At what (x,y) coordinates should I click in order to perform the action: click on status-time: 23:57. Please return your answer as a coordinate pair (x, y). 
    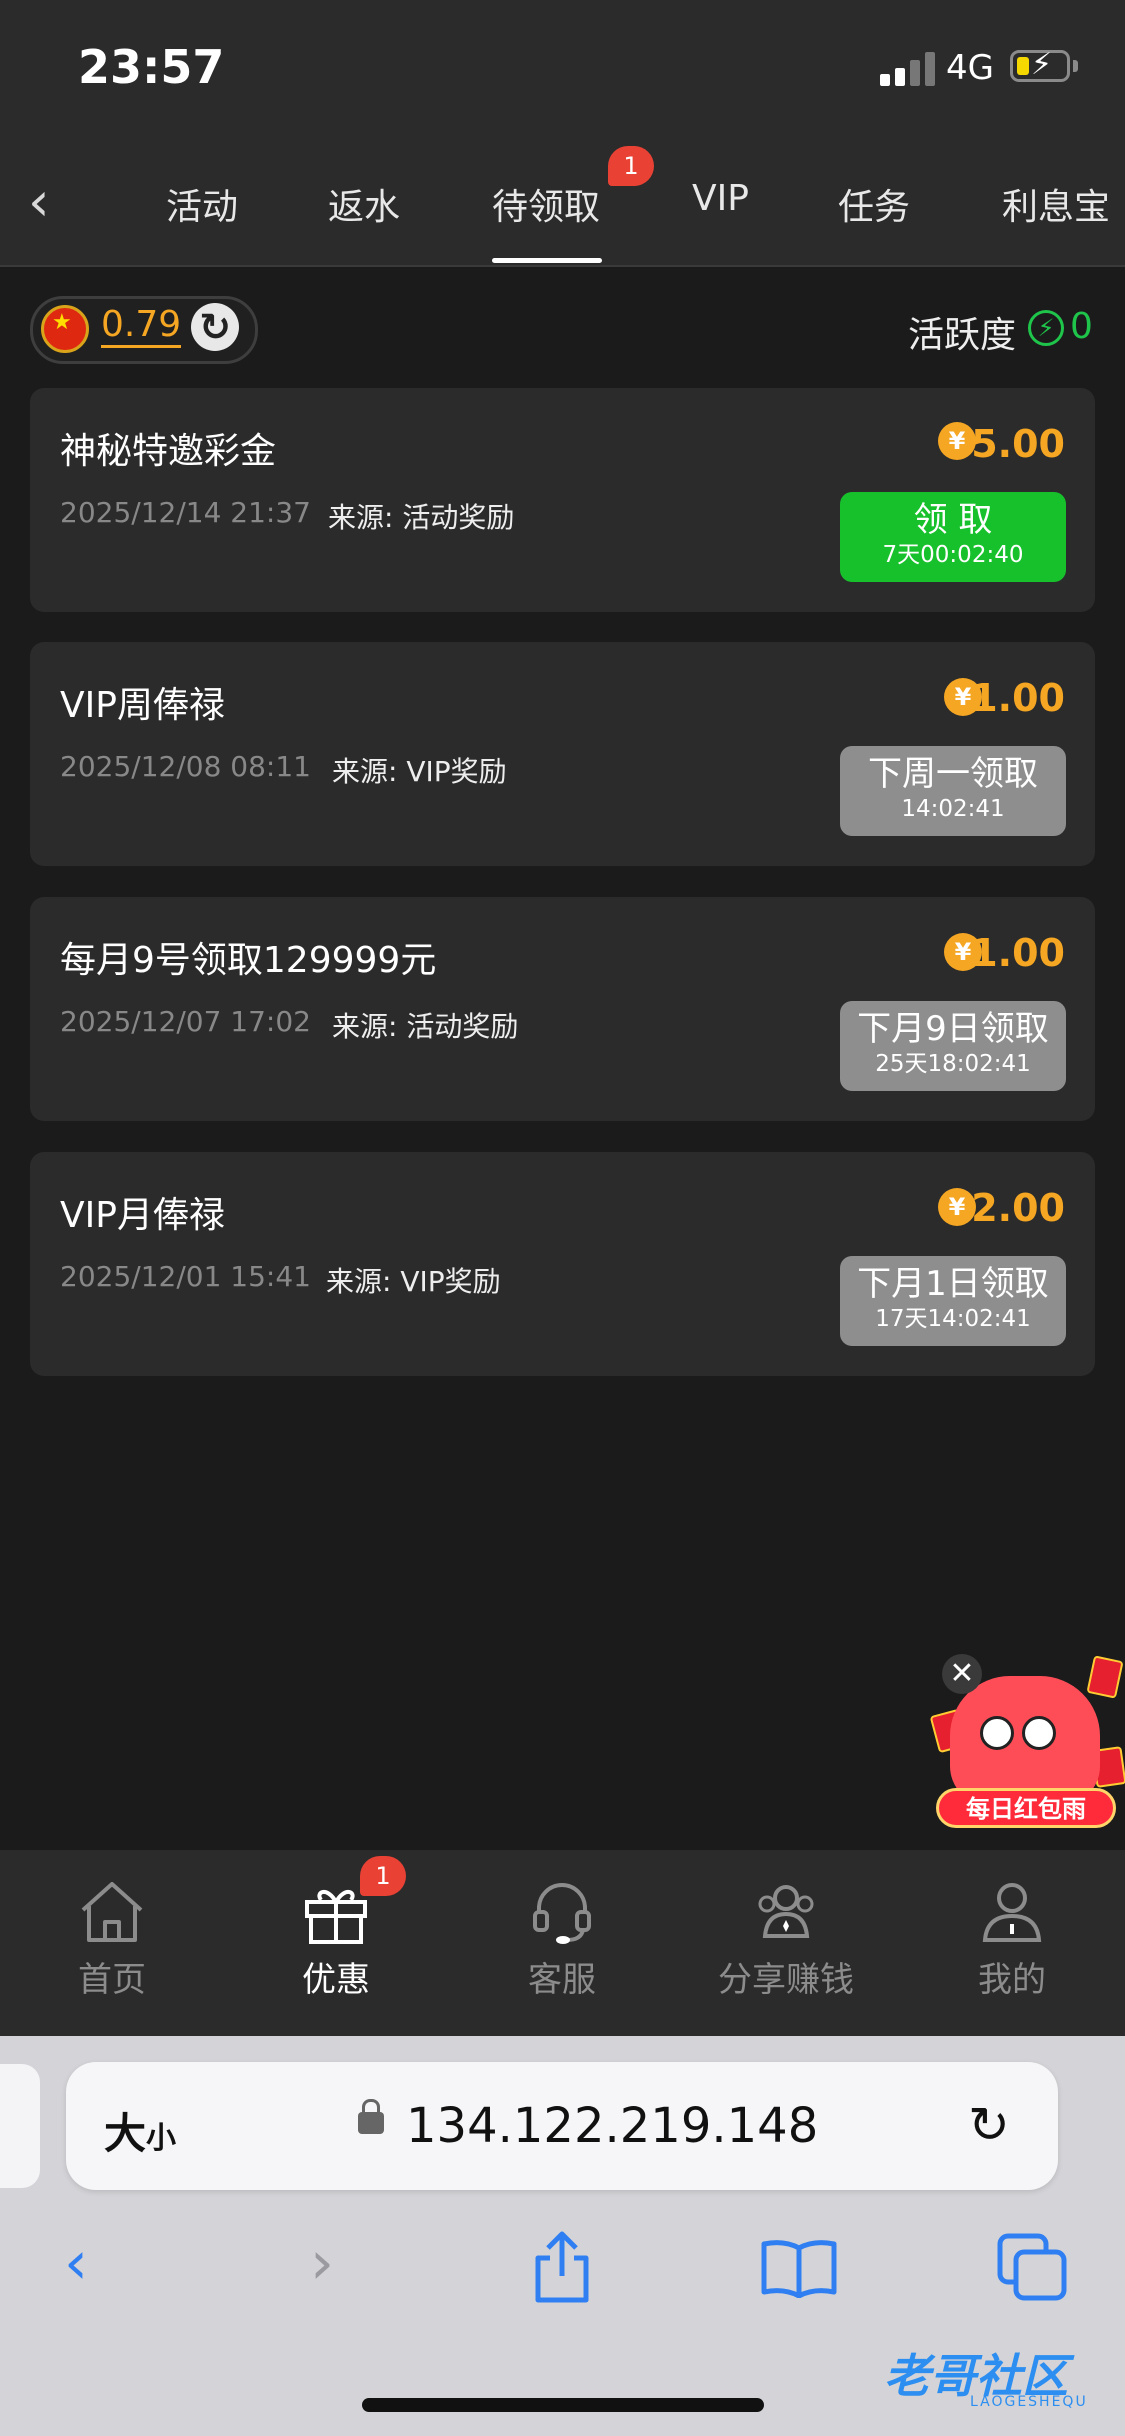
    Looking at the image, I should click on (151, 67).